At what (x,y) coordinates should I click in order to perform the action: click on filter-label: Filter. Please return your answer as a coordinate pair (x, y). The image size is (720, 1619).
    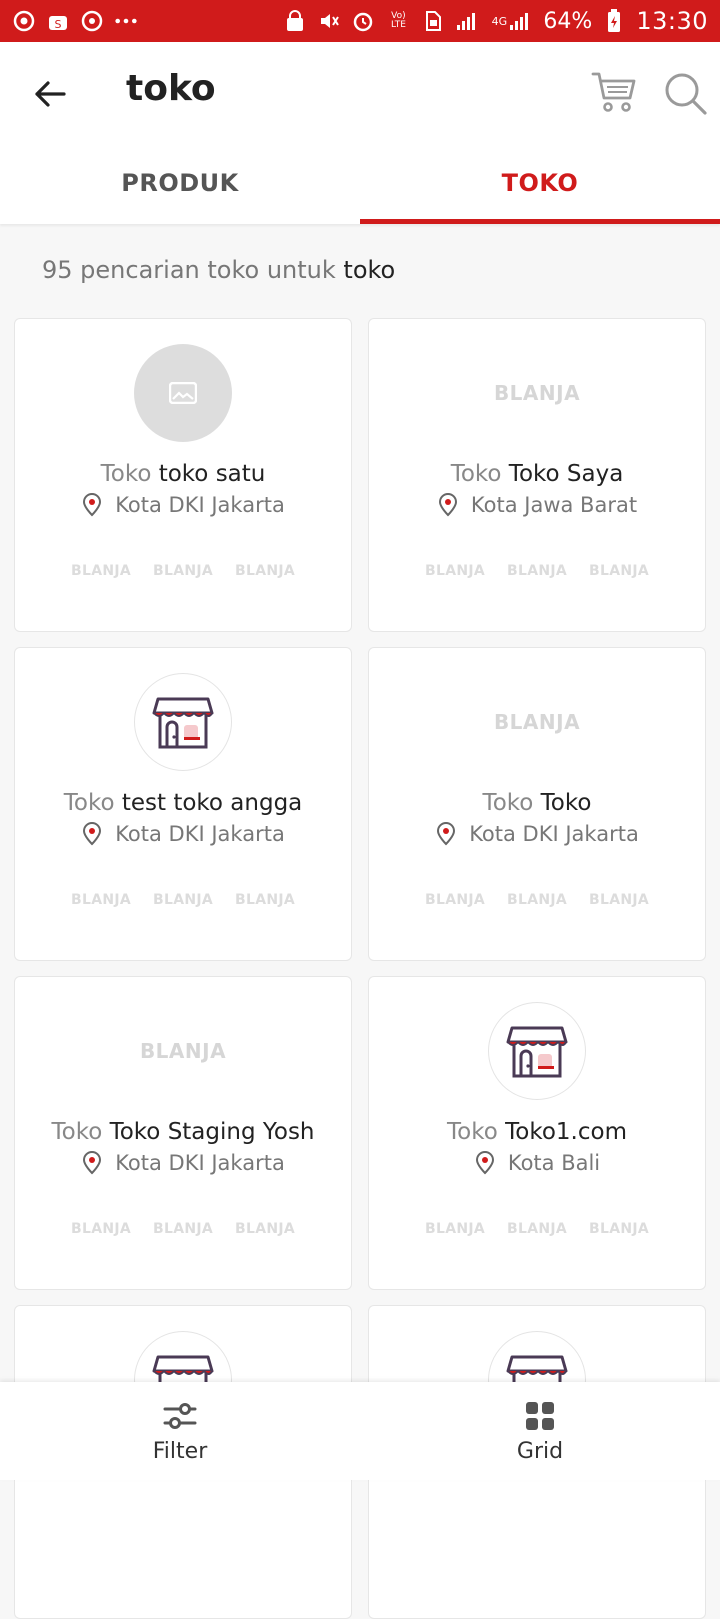
    Looking at the image, I should click on (180, 1451).